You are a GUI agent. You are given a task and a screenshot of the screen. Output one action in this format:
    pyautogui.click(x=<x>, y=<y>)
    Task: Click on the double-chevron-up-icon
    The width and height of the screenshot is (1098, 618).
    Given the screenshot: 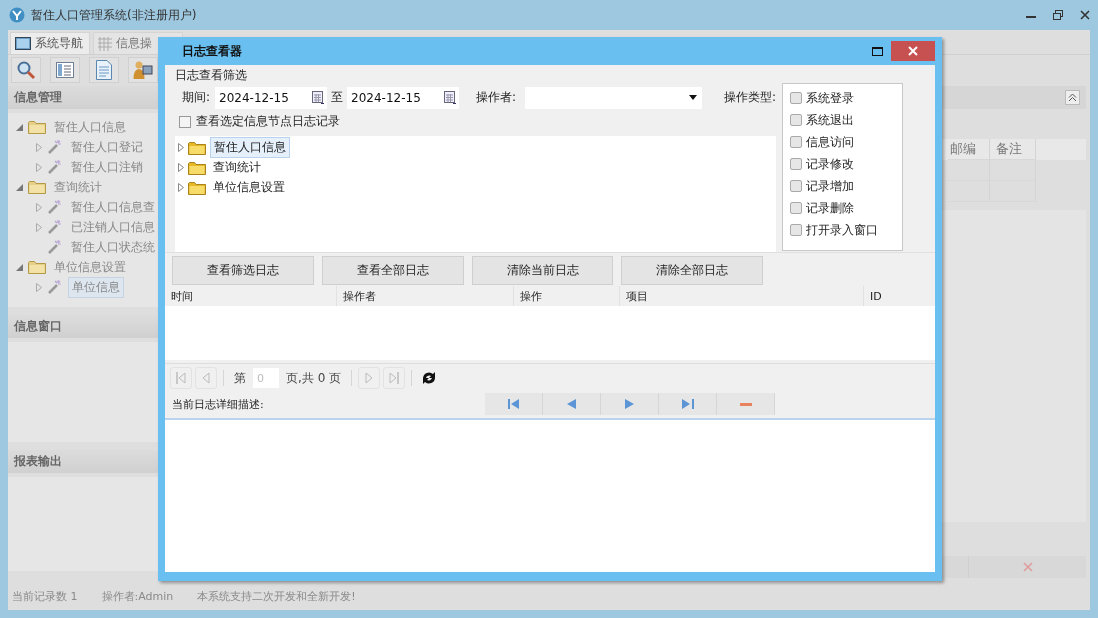 What is the action you would take?
    pyautogui.click(x=1072, y=97)
    